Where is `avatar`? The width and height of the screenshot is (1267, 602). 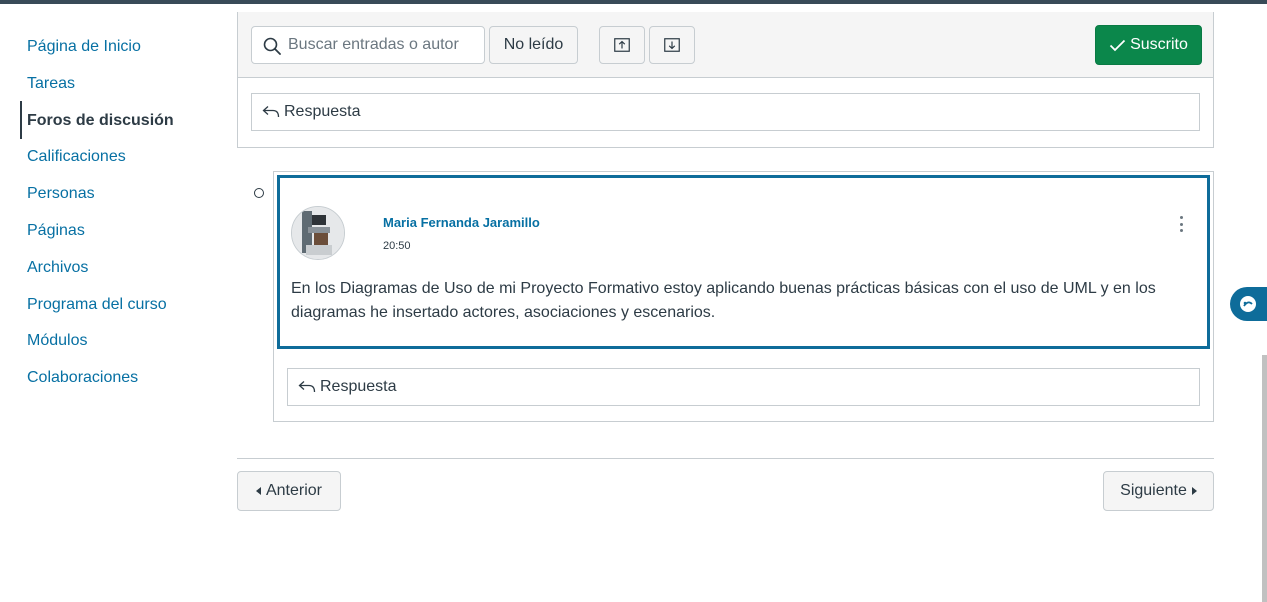
avatar is located at coordinates (318, 233).